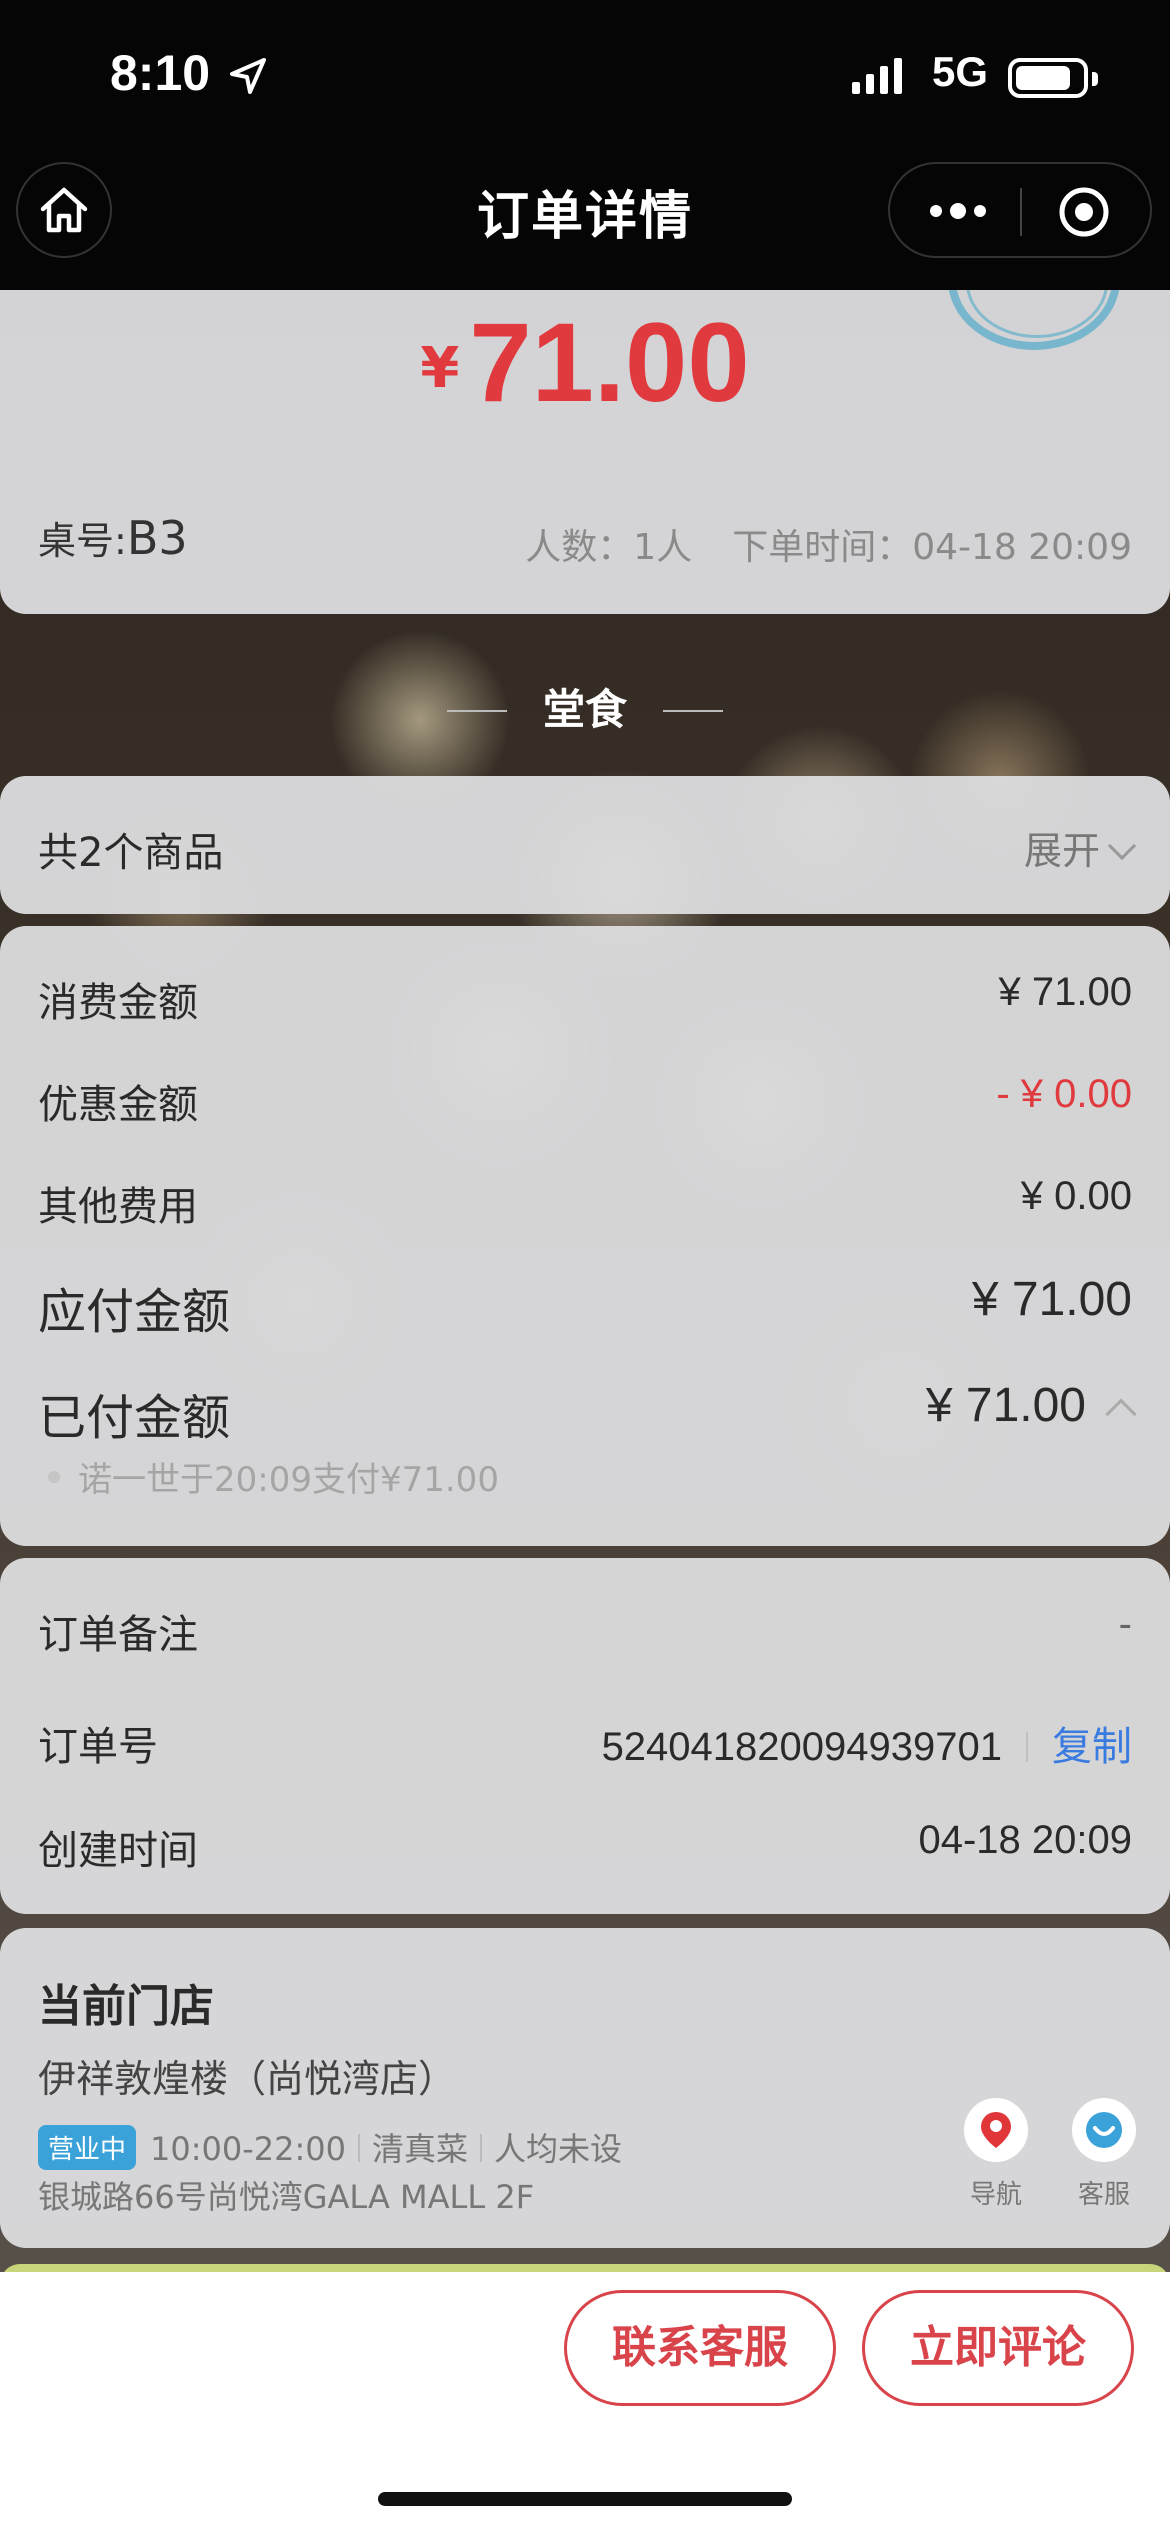  What do you see at coordinates (1064, 1094) in the screenshot?
I see `discount-value: - ¥ 0.00` at bounding box center [1064, 1094].